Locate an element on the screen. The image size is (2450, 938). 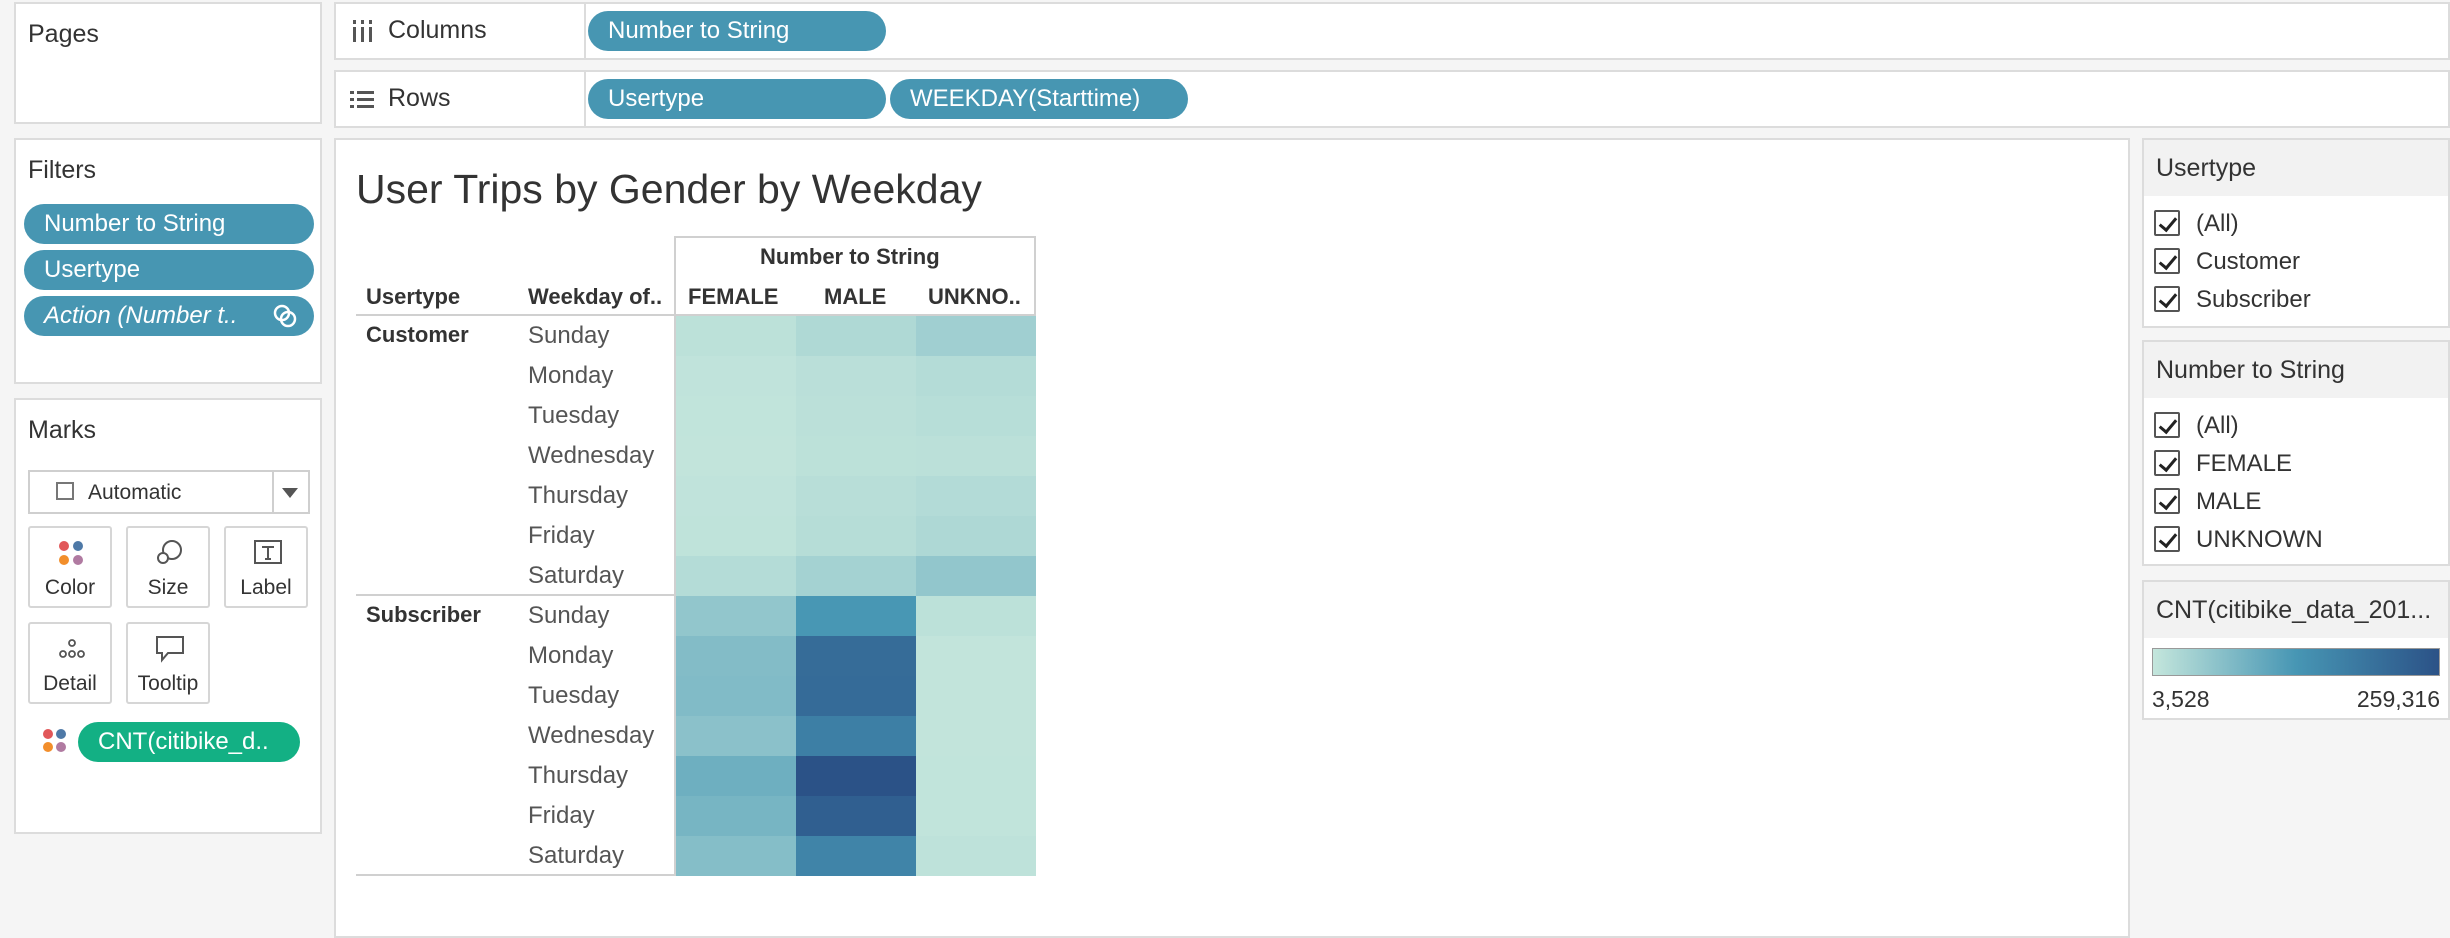
tooltip-button: Tooltip is located at coordinates (168, 663).